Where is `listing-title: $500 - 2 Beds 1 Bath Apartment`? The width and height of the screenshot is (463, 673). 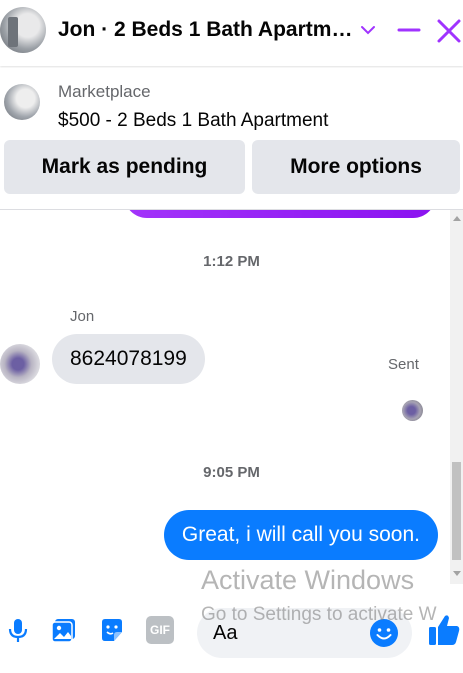 listing-title: $500 - 2 Beds 1 Bath Apartment is located at coordinates (193, 121).